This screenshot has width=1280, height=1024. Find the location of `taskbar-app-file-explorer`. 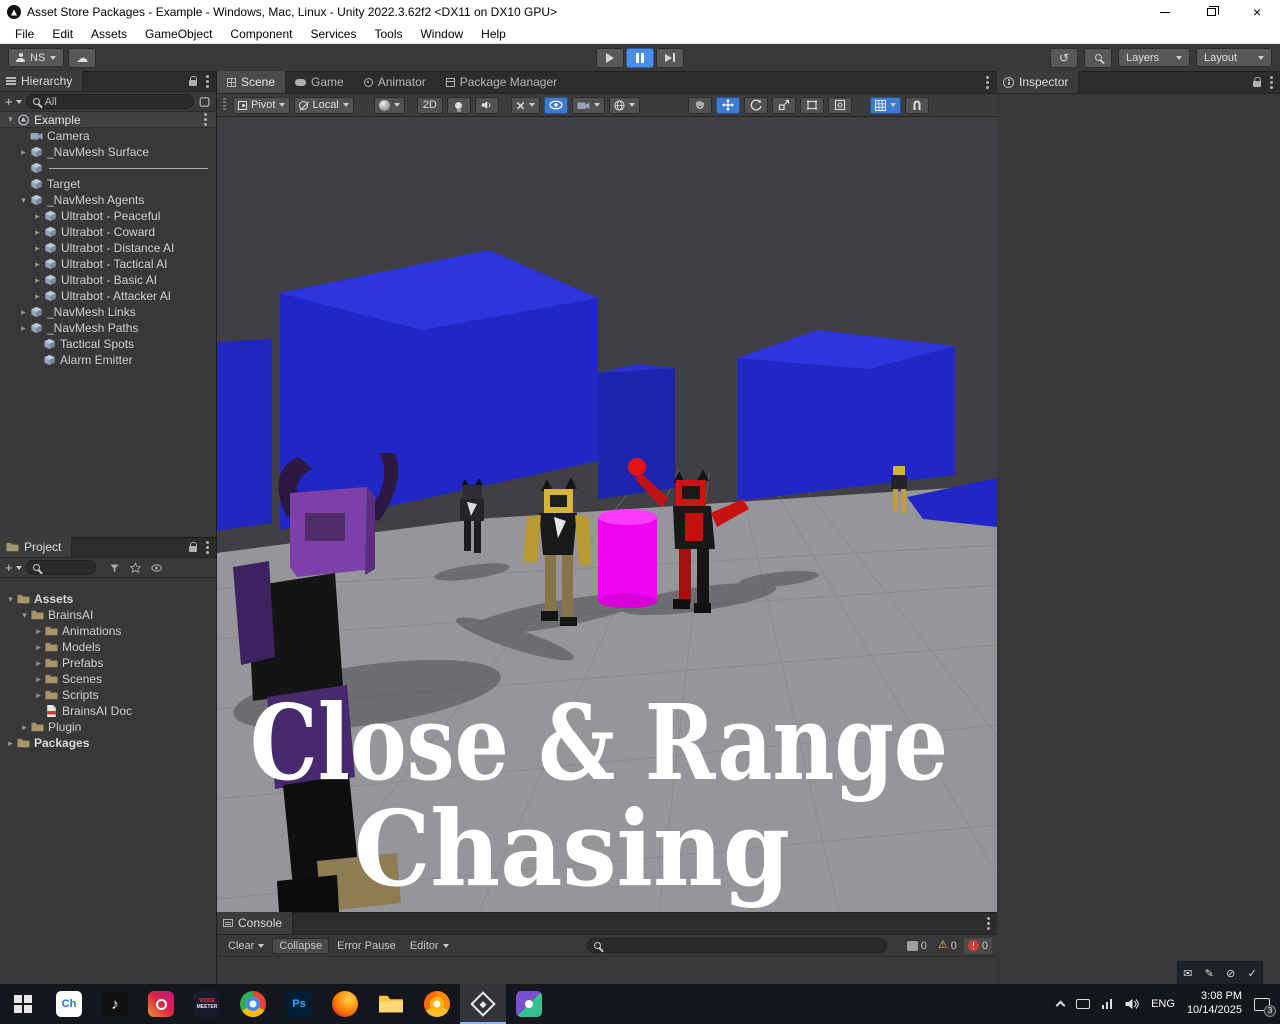

taskbar-app-file-explorer is located at coordinates (391, 1004).